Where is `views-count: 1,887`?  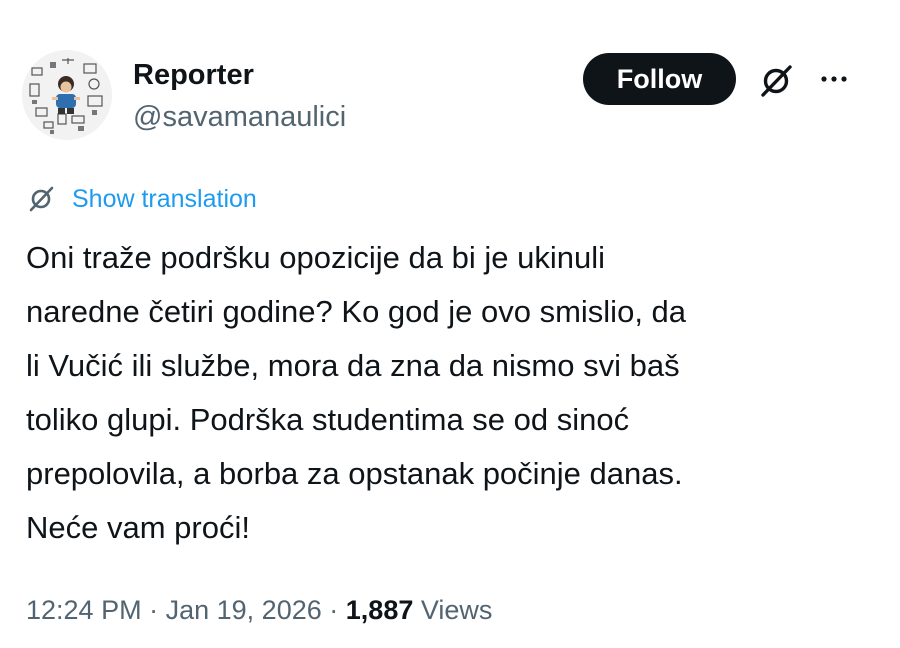 views-count: 1,887 is located at coordinates (380, 610).